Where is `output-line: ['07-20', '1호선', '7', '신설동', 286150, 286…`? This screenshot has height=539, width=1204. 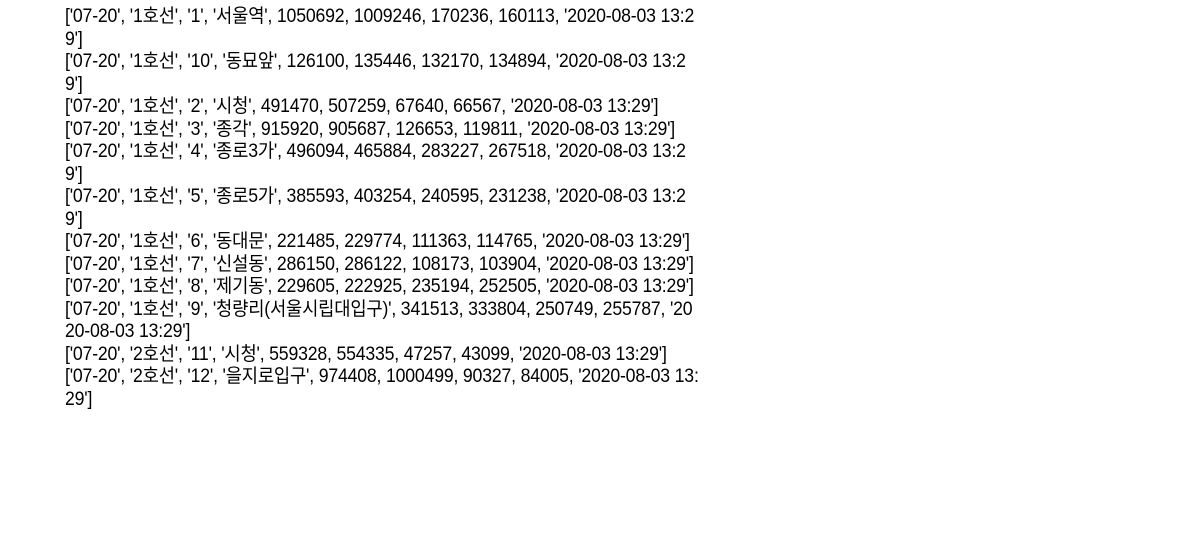 output-line: ['07-20', '1호선', '7', '신설동', 286150, 286… is located at coordinates (379, 264).